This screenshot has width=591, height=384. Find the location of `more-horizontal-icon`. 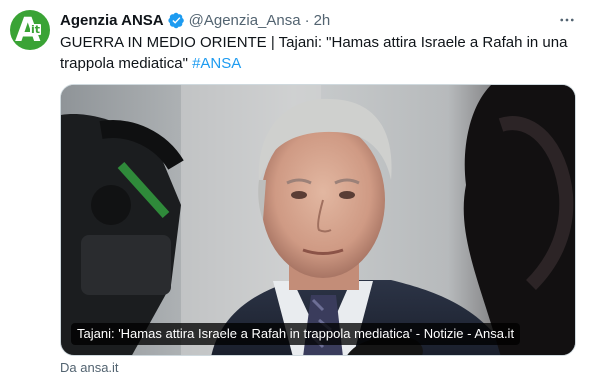

more-horizontal-icon is located at coordinates (567, 20).